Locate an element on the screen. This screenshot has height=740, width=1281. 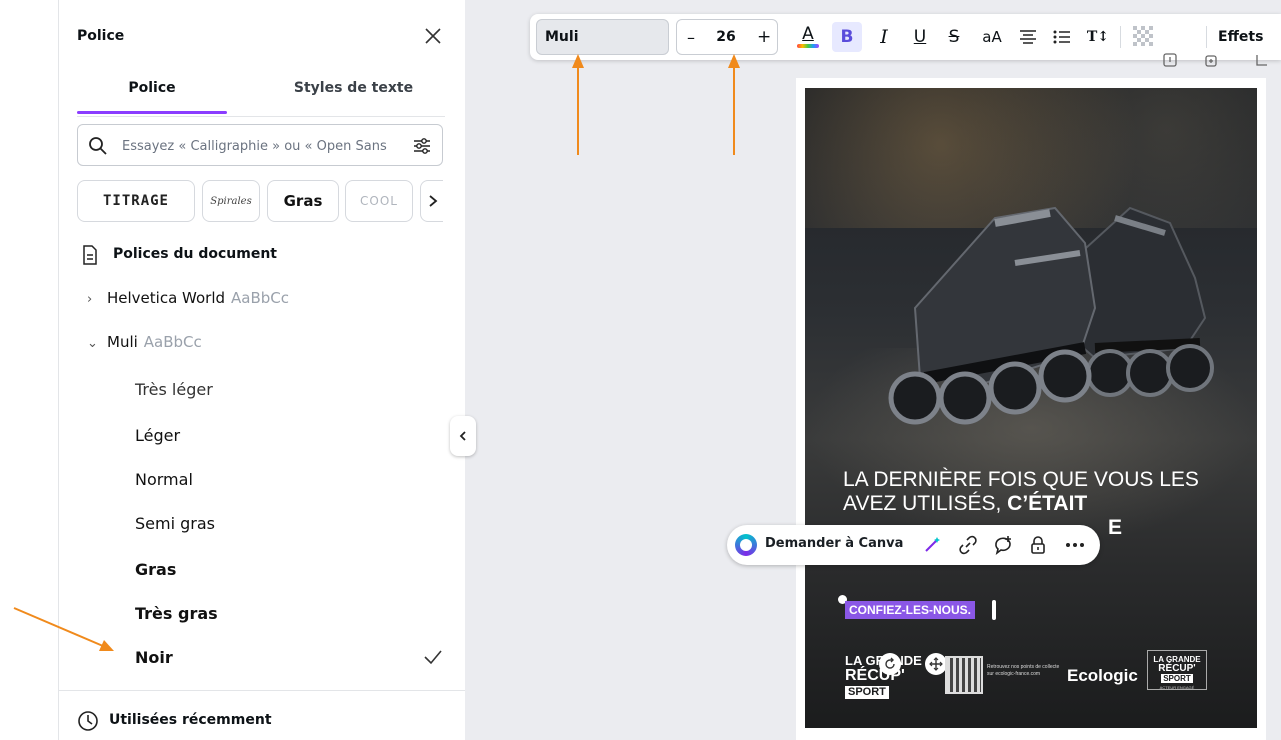
increase-size-button: + is located at coordinates (764, 37).